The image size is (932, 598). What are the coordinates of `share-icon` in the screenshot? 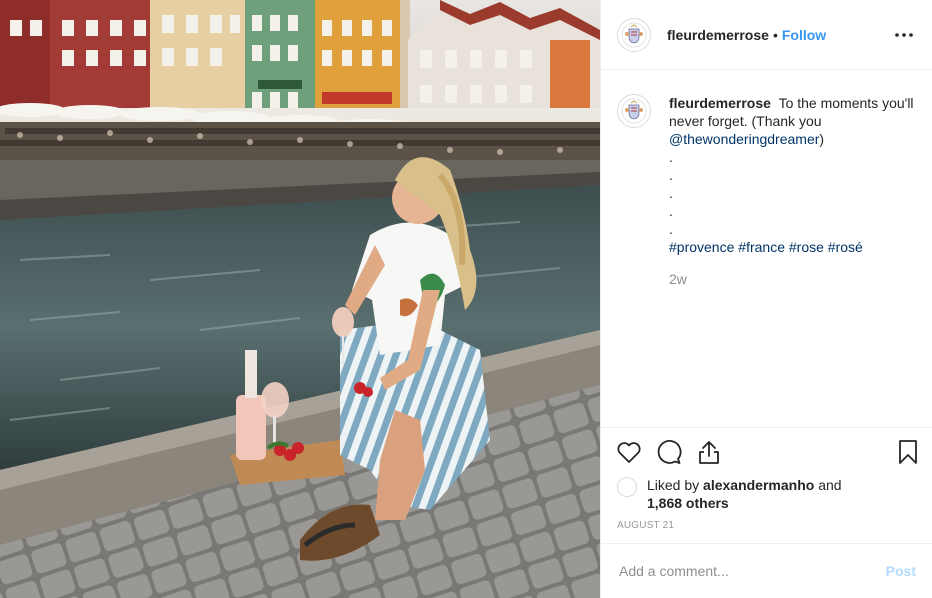 It's located at (709, 452).